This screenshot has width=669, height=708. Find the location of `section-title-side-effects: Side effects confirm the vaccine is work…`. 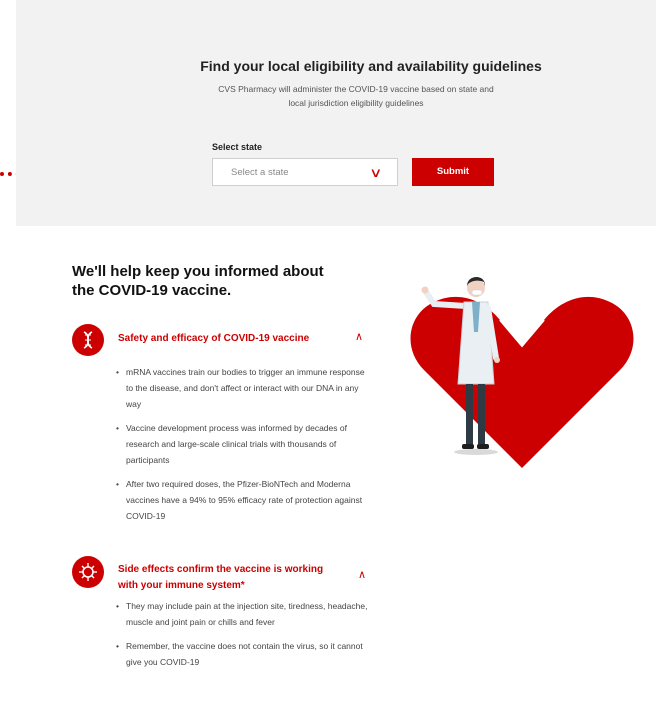

section-title-side-effects: Side effects confirm the vaccine is work… is located at coordinates (229, 578).